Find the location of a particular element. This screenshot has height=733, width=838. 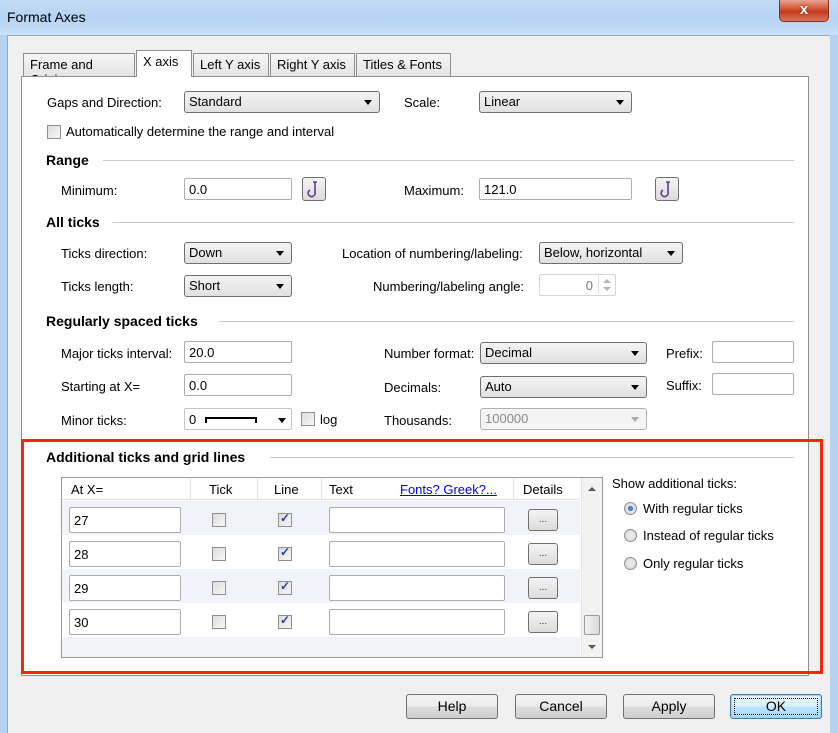

tab-left-y-axis: Left Y axis is located at coordinates (231, 64).